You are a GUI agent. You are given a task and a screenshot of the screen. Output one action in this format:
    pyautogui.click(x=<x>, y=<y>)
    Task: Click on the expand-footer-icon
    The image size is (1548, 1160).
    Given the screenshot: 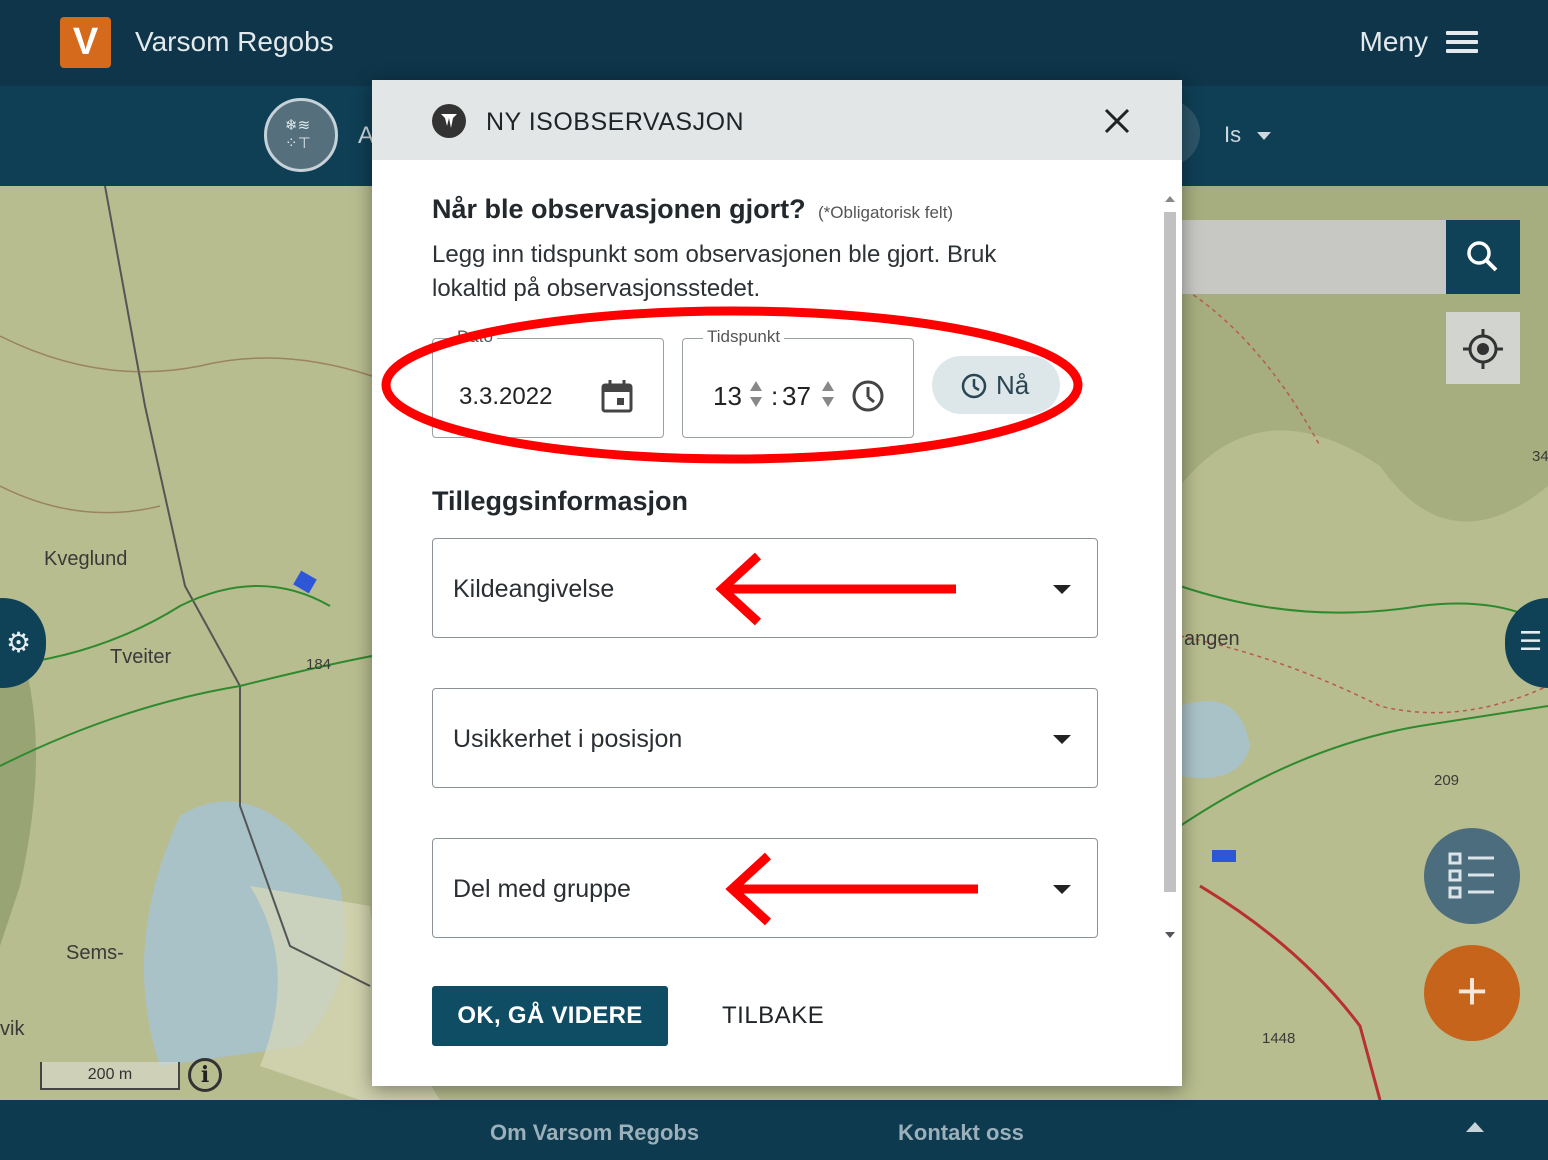 What is the action you would take?
    pyautogui.click(x=1475, y=1127)
    